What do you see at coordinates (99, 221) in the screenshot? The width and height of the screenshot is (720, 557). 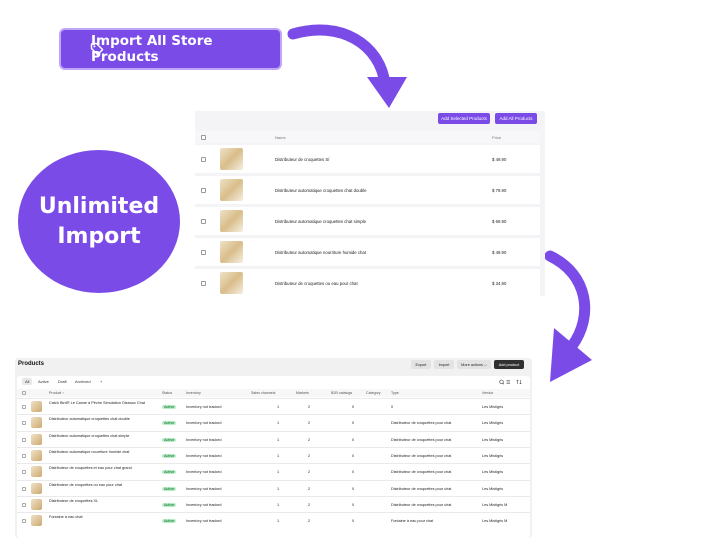 I see `unlimited-import-badge: Unlimited Import` at bounding box center [99, 221].